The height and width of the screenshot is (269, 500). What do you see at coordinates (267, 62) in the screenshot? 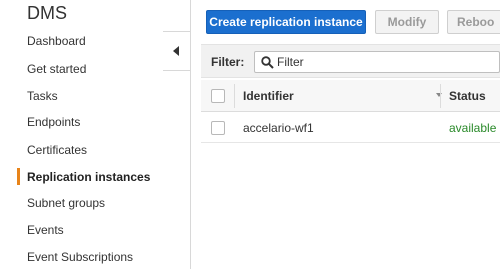
I see `search-icon` at bounding box center [267, 62].